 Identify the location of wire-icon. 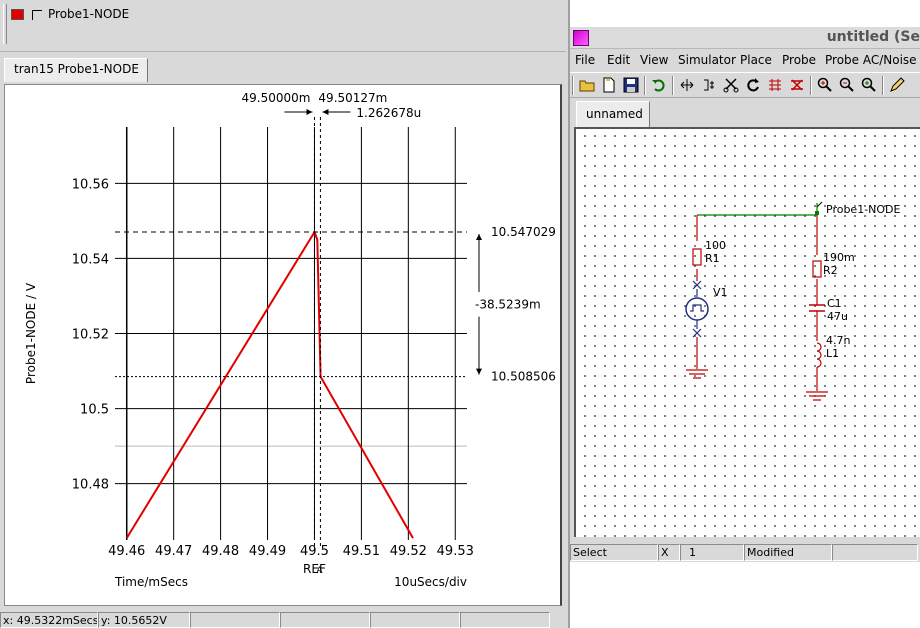
(775, 85).